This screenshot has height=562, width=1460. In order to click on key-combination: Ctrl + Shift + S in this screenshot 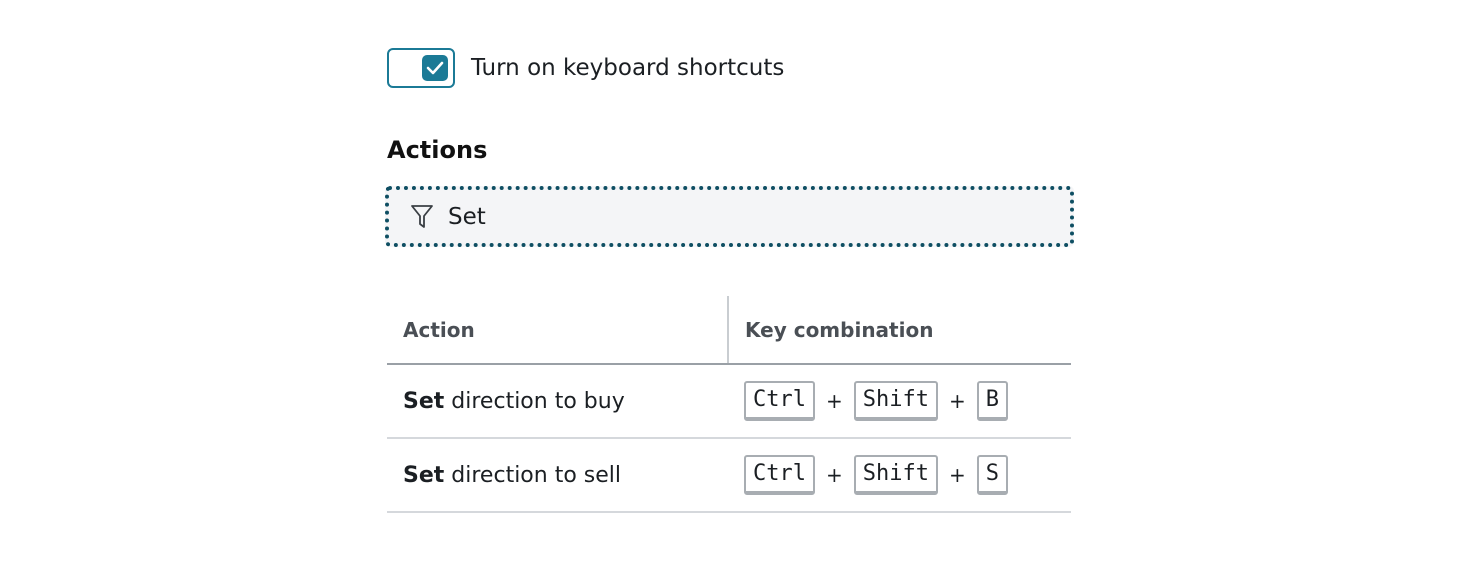, I will do `click(907, 475)`.